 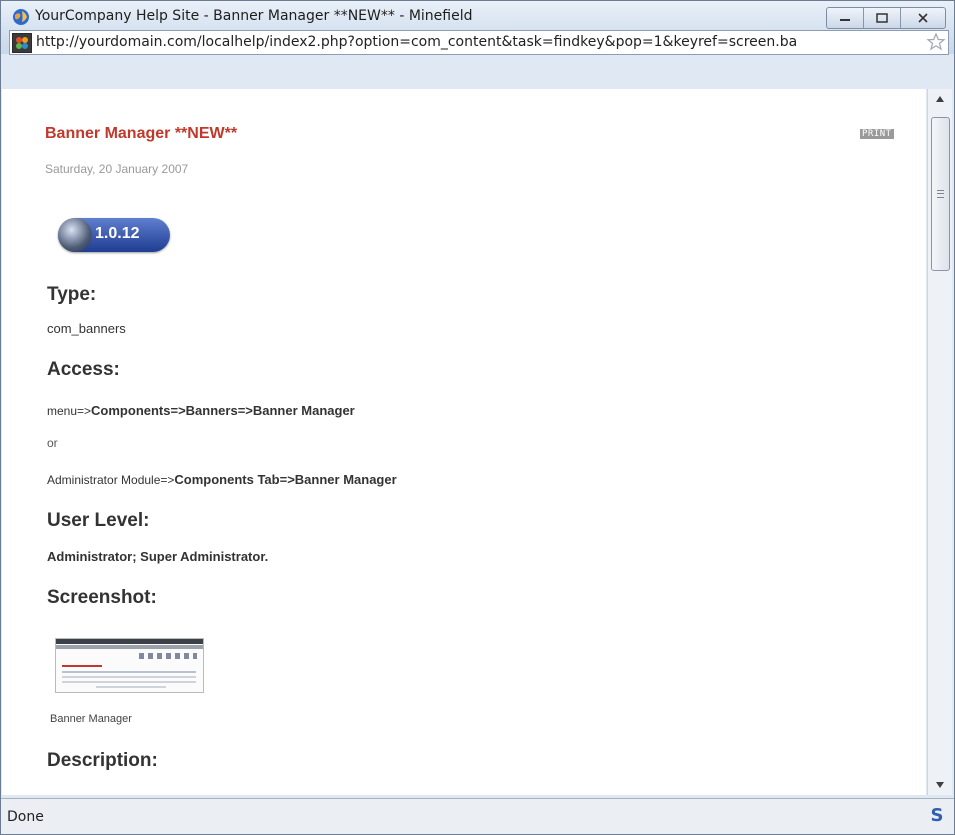 What do you see at coordinates (129, 647) in the screenshot?
I see `thumbnail-menu` at bounding box center [129, 647].